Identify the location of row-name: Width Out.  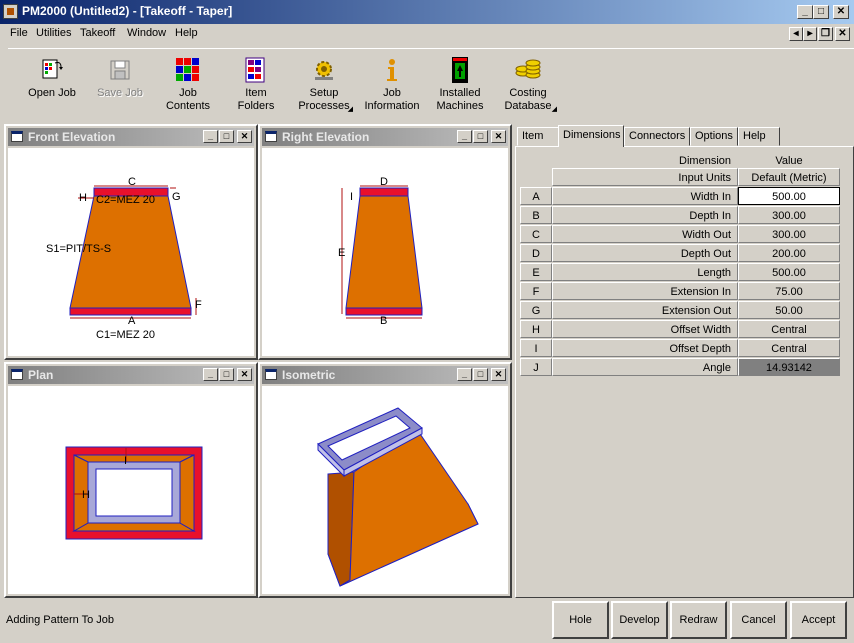
(645, 234).